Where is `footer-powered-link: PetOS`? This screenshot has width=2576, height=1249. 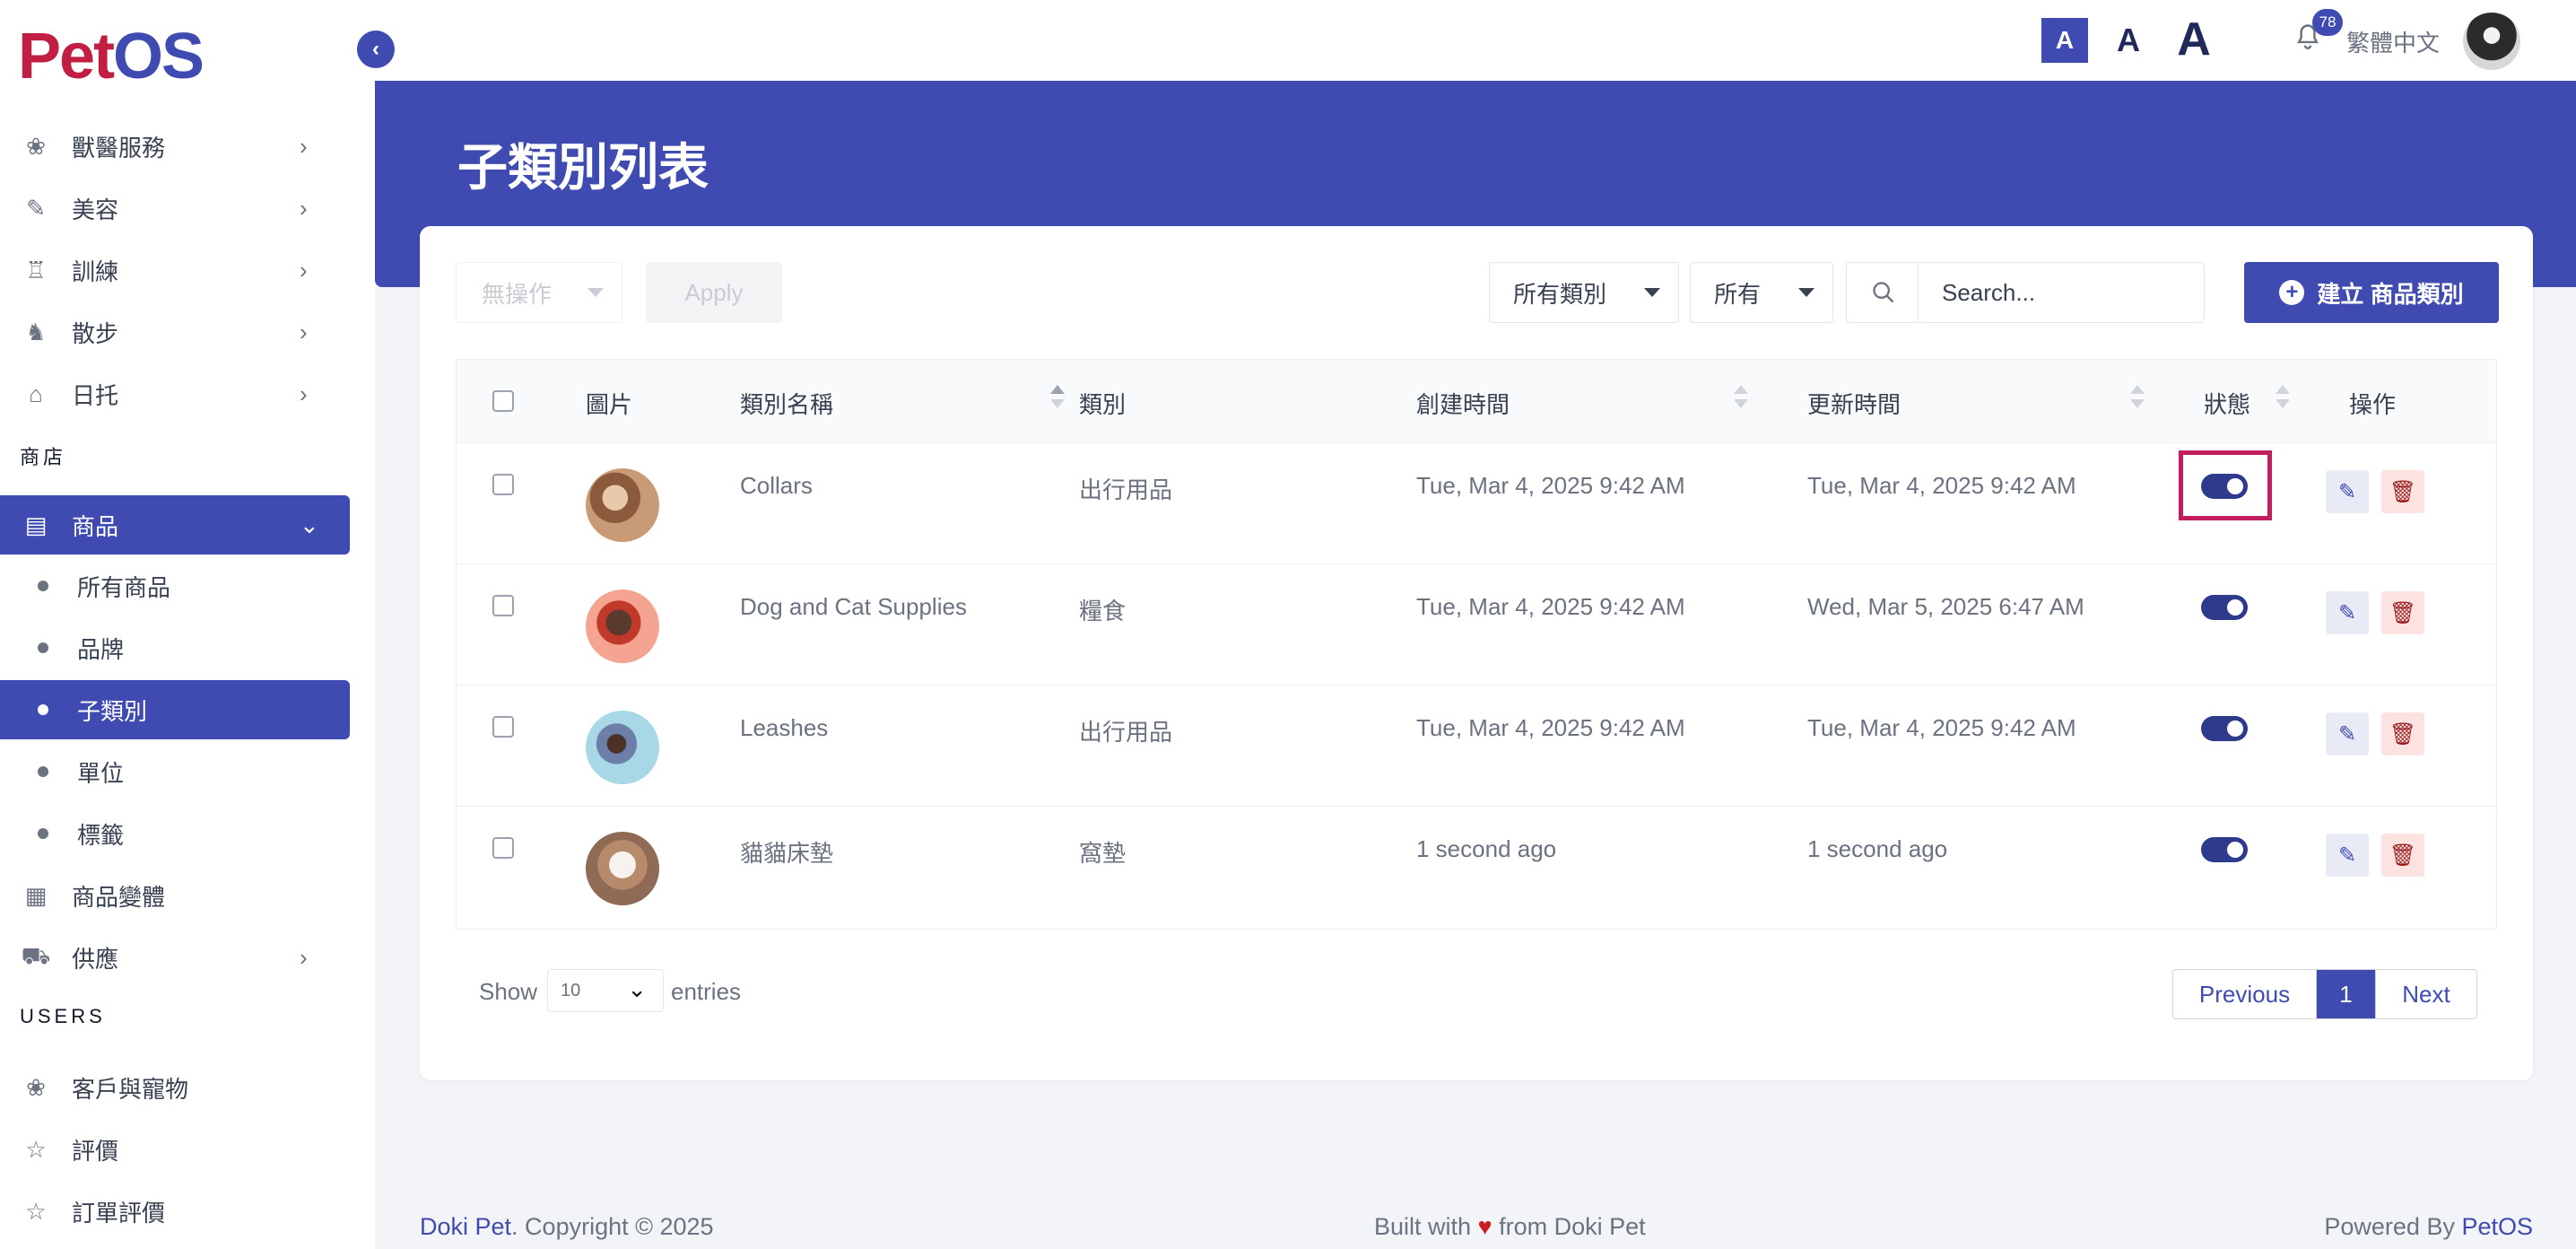 footer-powered-link: PetOS is located at coordinates (2497, 1226).